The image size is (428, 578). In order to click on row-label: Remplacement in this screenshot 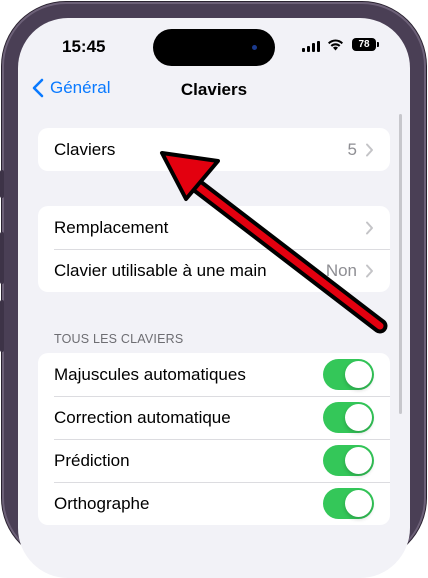, I will do `click(111, 227)`.